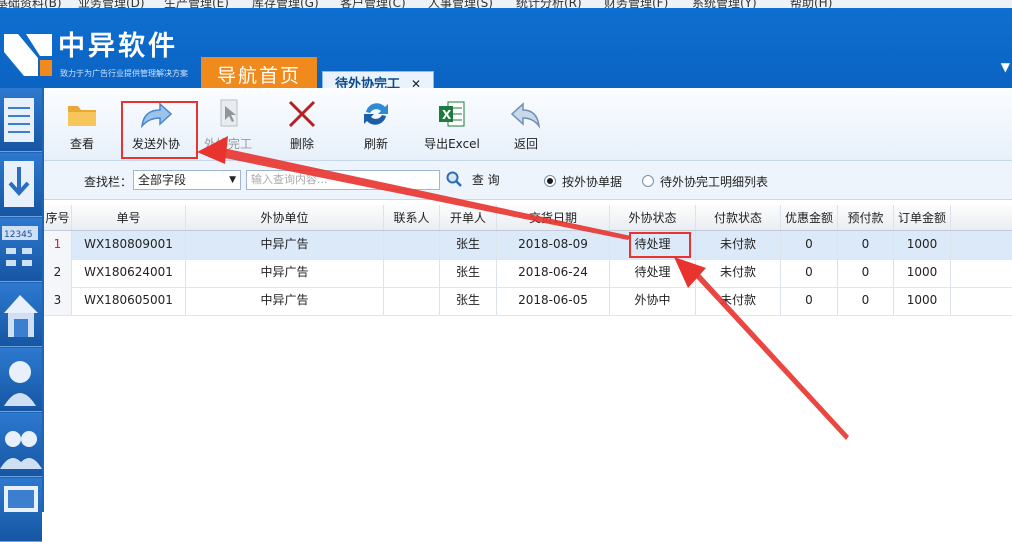 This screenshot has width=1012, height=542. Describe the element at coordinates (124, 73) in the screenshot. I see `brand-slogan: 致力于为广告行业提供管理解决方案` at that location.